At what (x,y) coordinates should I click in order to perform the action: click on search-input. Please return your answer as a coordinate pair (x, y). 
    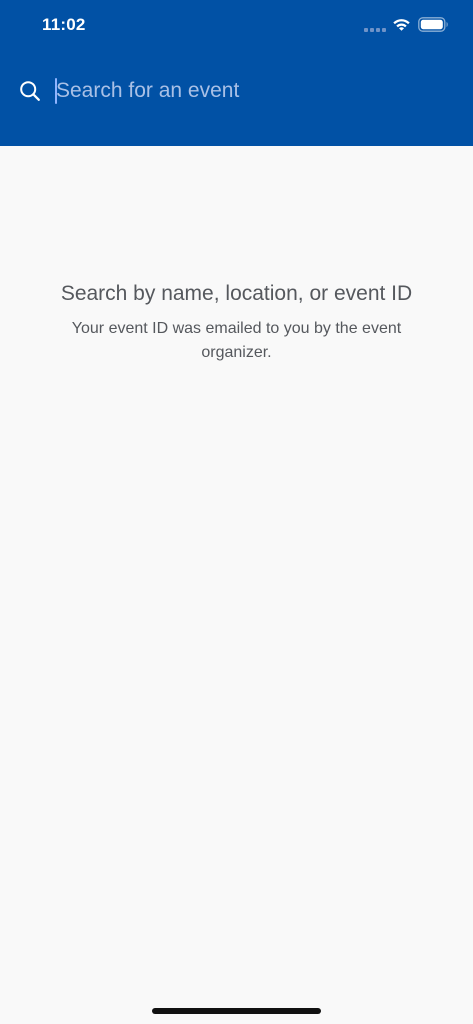
    Looking at the image, I should click on (252, 91).